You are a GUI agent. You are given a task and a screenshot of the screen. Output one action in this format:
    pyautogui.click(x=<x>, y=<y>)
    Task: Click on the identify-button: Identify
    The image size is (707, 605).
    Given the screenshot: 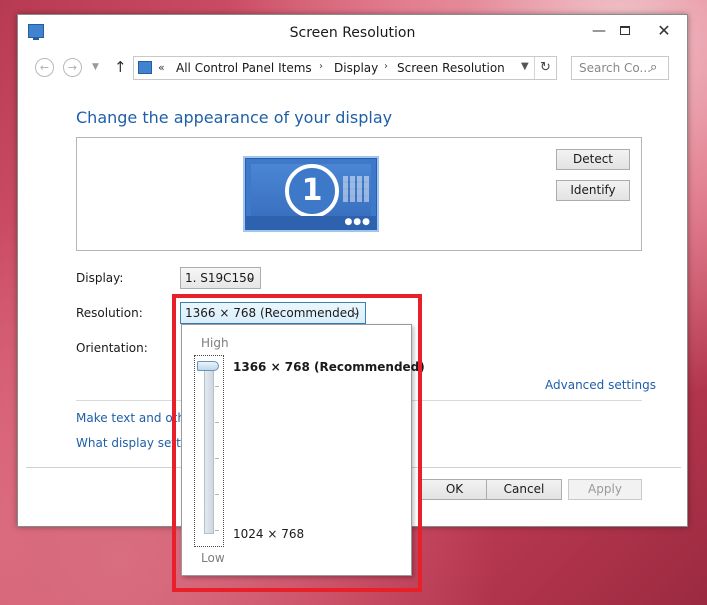 What is the action you would take?
    pyautogui.click(x=593, y=190)
    